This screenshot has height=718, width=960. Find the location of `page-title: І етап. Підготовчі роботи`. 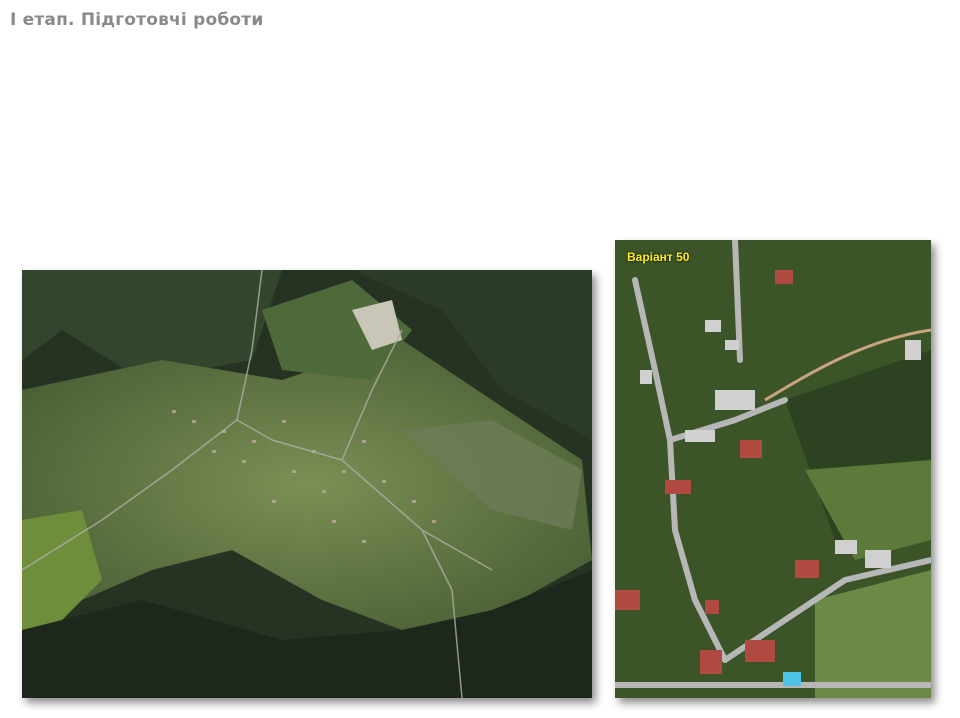

page-title: І етап. Підготовчі роботи is located at coordinates (137, 20).